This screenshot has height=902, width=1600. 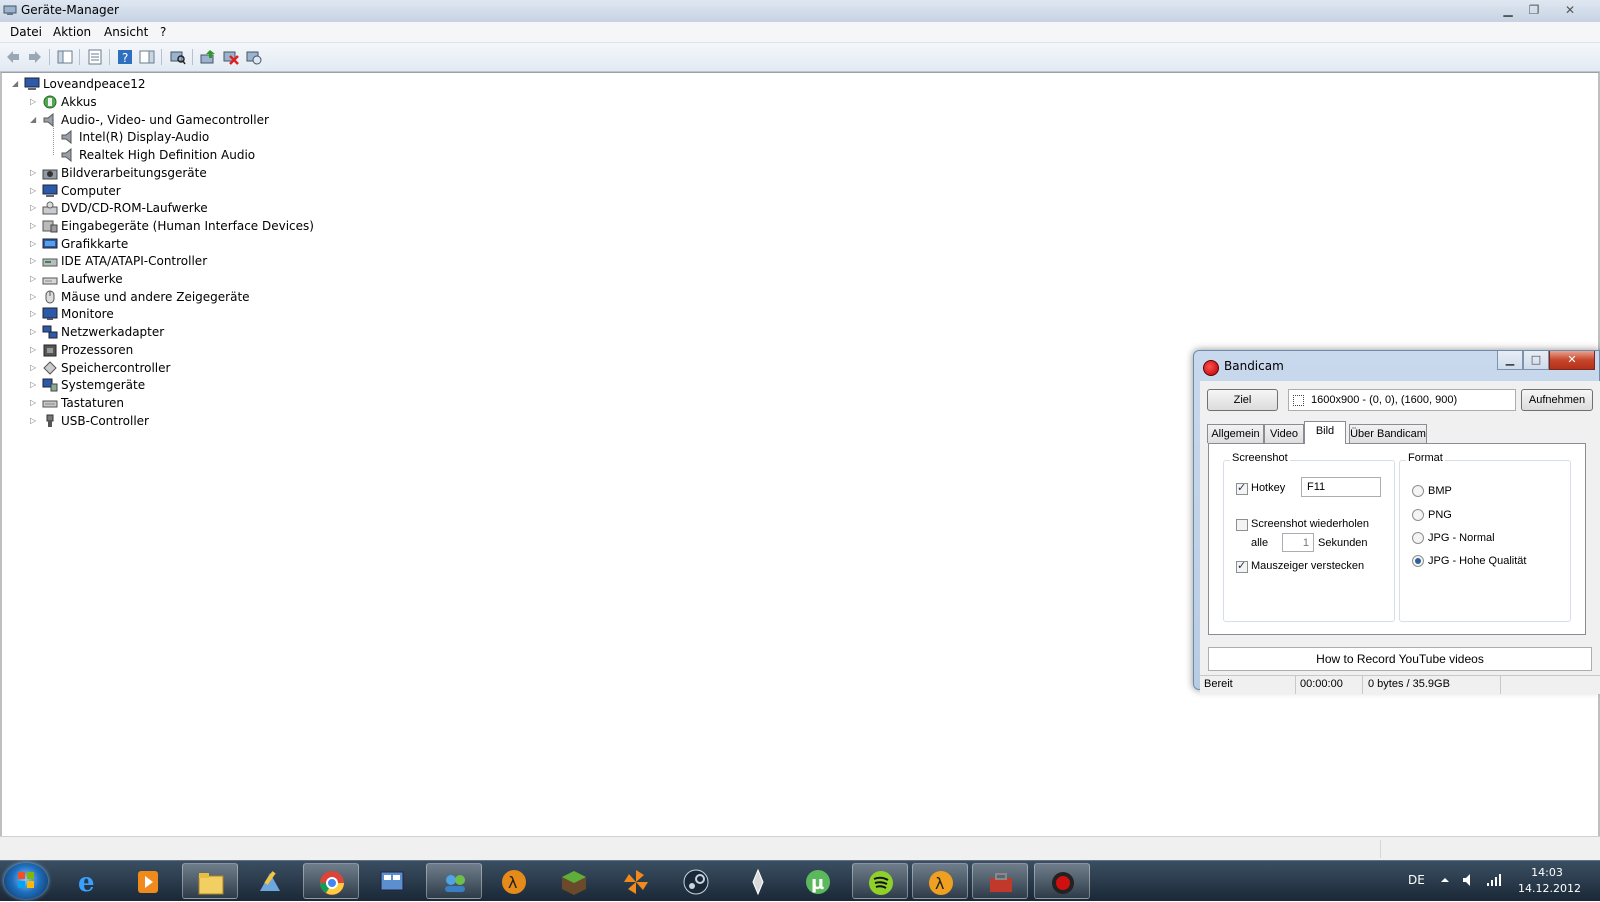 I want to click on hotkey-field: F11, so click(x=1341, y=487).